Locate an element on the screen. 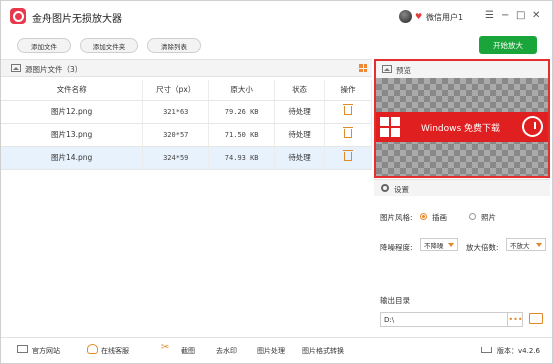  preview-panel: 预览 Windows 免费下载 is located at coordinates (462, 118).